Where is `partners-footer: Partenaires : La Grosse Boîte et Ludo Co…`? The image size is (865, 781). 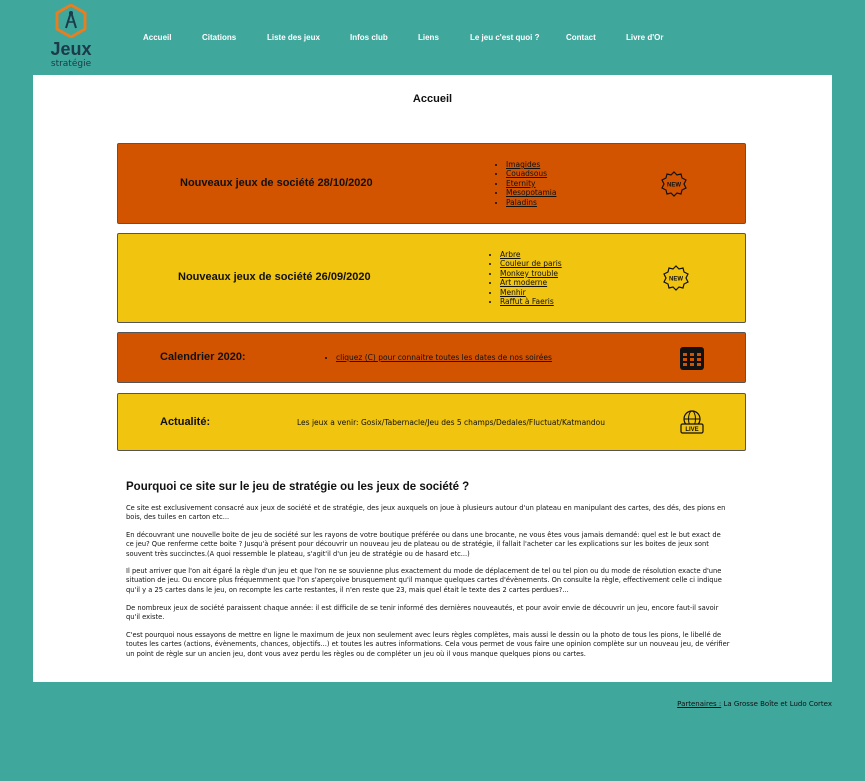 partners-footer: Partenaires : La Grosse Boîte et Ludo Co… is located at coordinates (754, 704).